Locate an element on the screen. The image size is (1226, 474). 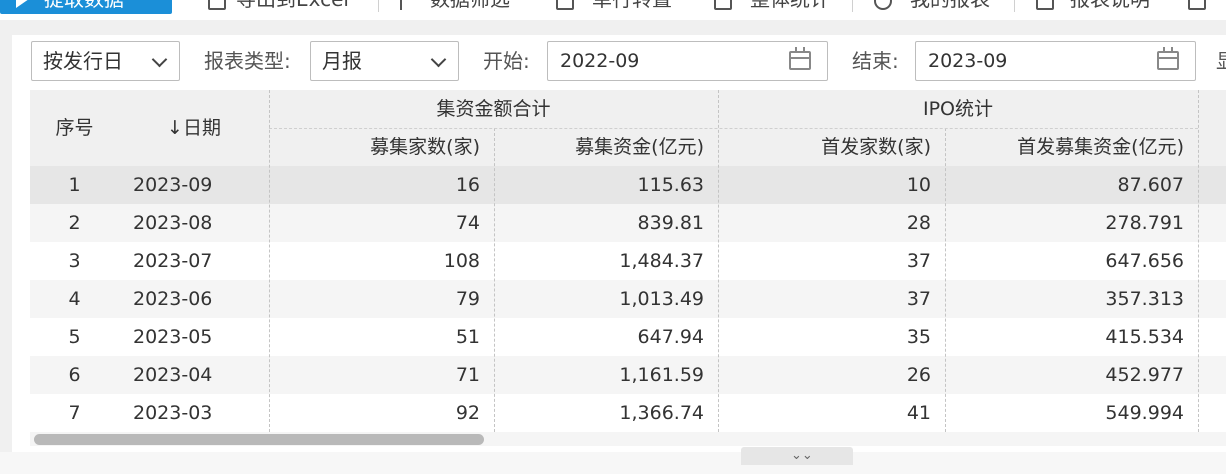
cell-fundraise-count: 71 is located at coordinates (467, 375).